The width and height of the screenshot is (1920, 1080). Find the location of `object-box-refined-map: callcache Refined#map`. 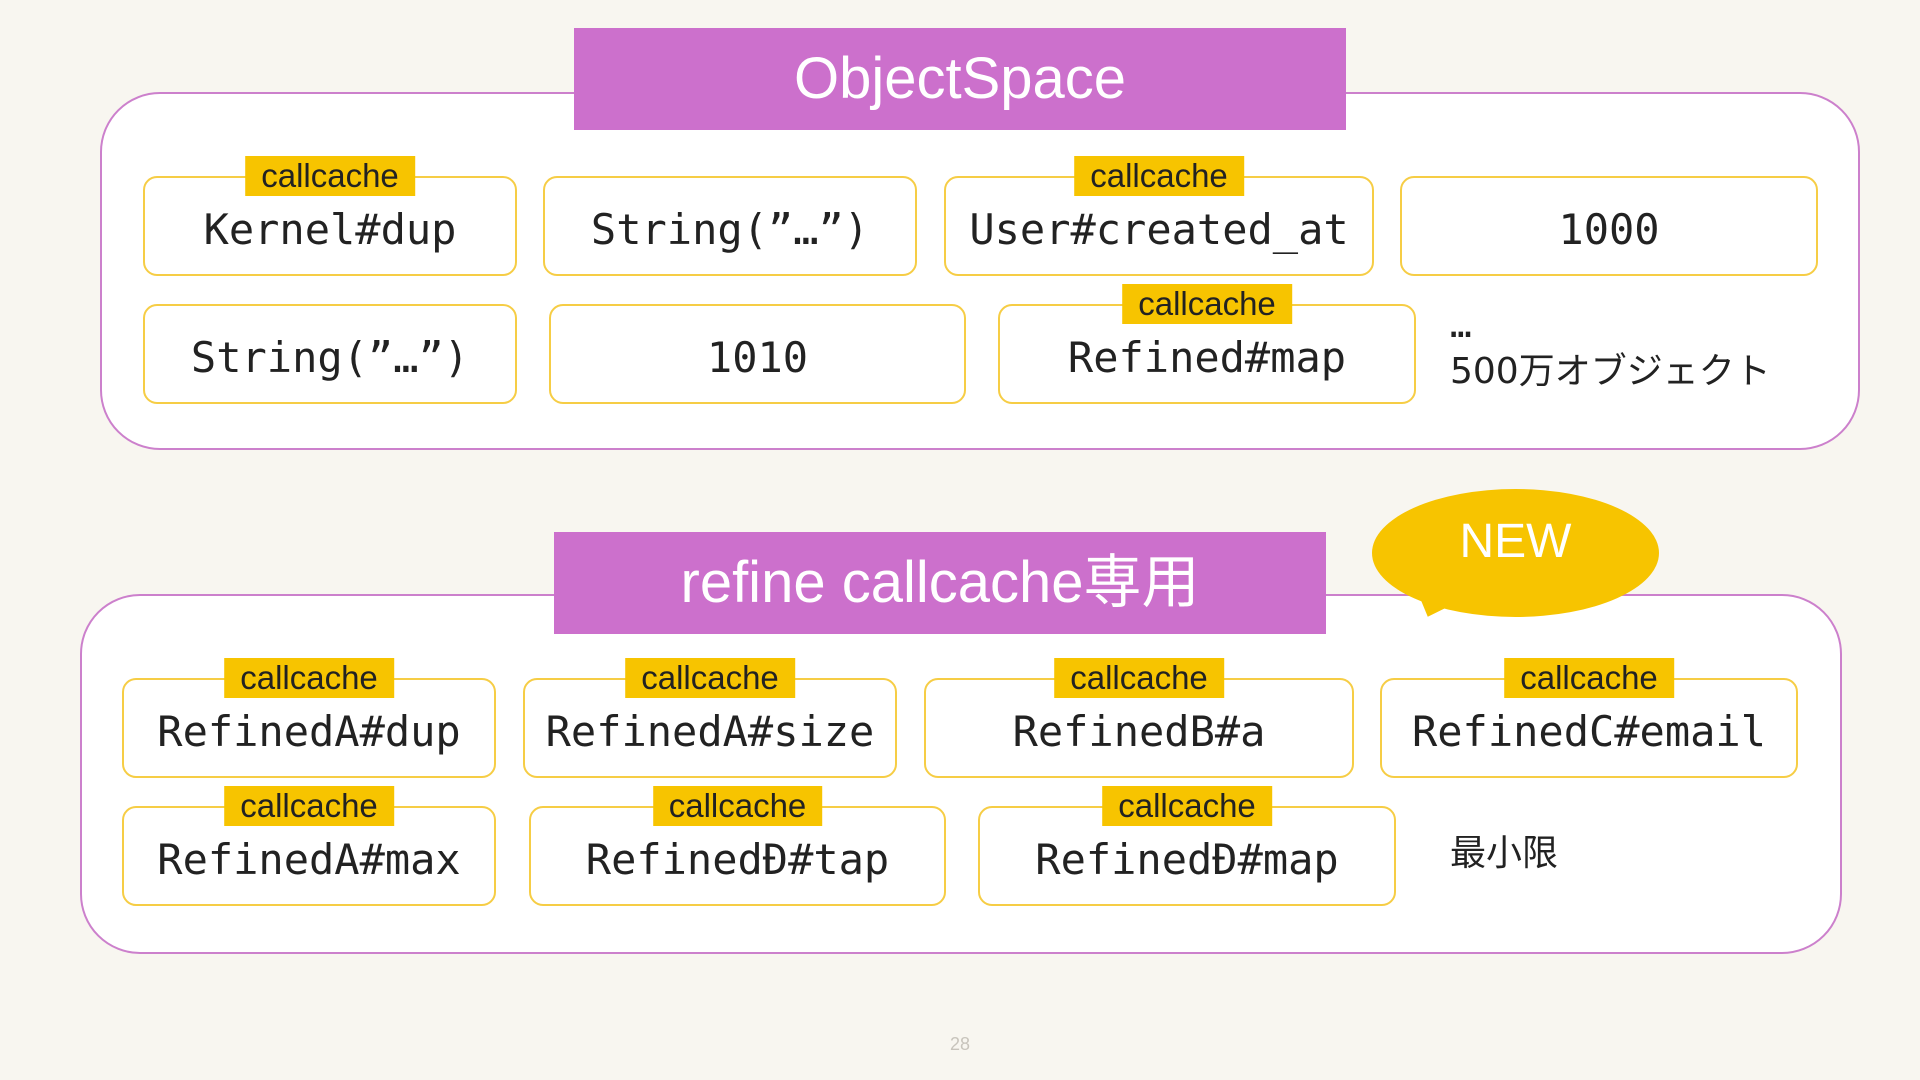

object-box-refined-map: callcache Refined#map is located at coordinates (1207, 344).